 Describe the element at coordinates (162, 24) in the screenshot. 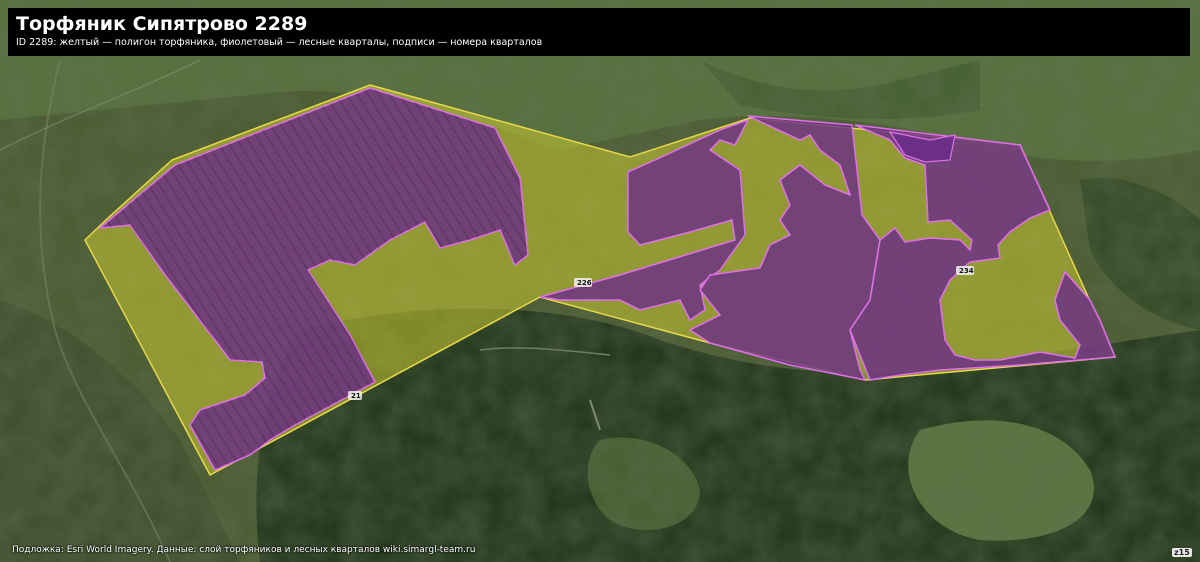

I see `map-title: Торфяник Сипятрово 2289` at that location.